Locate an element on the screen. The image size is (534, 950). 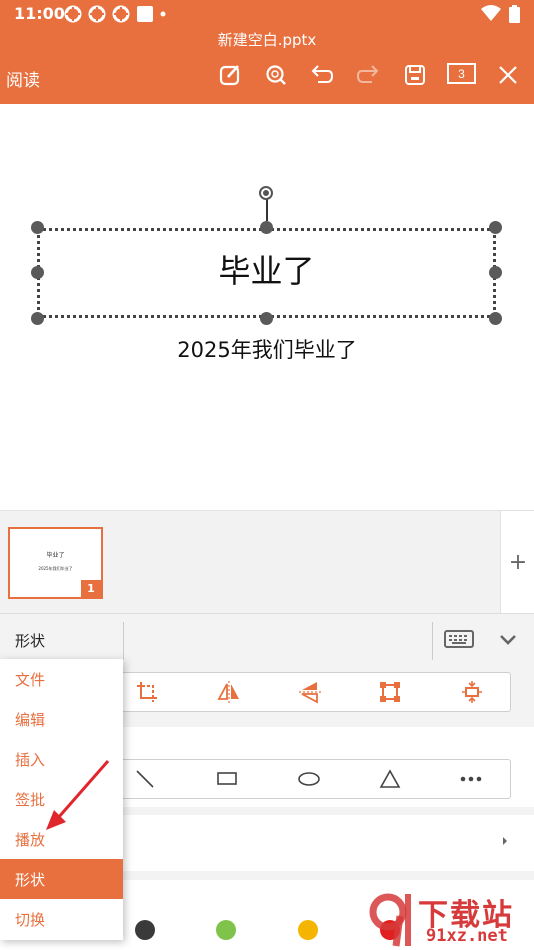
square-icon is located at coordinates (145, 14).